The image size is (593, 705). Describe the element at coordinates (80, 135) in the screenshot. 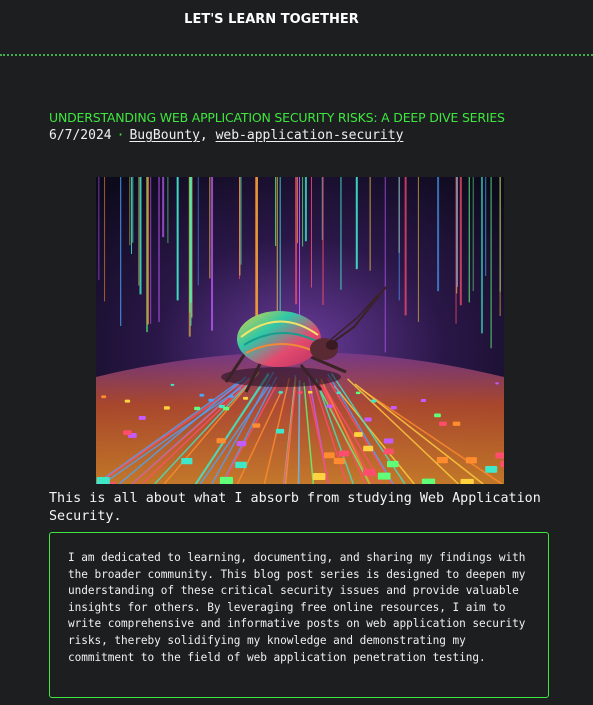

I see `post-date: 6/7/2024` at that location.